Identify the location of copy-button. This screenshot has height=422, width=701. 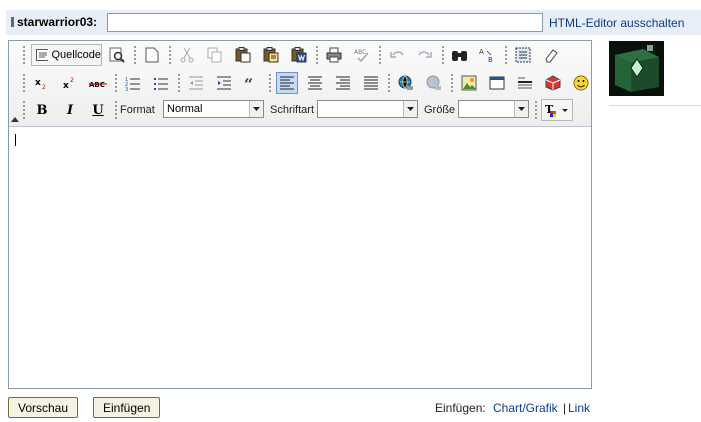
(215, 55).